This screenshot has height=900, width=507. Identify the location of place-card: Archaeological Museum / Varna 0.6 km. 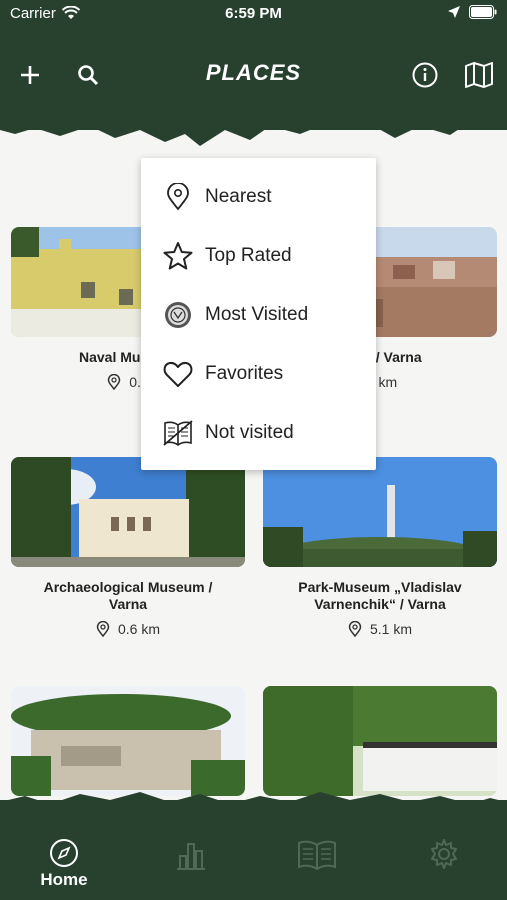
(128, 547).